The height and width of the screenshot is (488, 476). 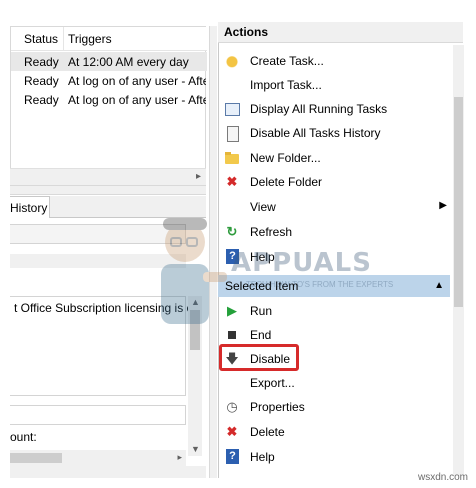 I want to click on selected-item-section-header: Selected Item ▲, so click(x=334, y=286).